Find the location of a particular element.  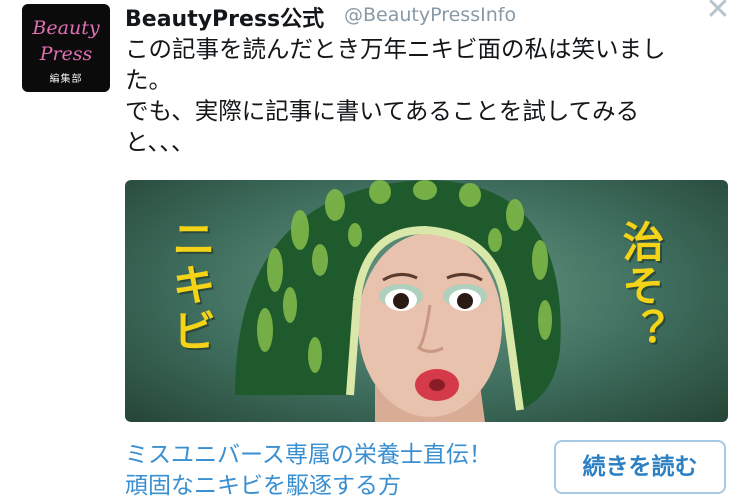

avatar-logo-line2: Press is located at coordinates (66, 54).